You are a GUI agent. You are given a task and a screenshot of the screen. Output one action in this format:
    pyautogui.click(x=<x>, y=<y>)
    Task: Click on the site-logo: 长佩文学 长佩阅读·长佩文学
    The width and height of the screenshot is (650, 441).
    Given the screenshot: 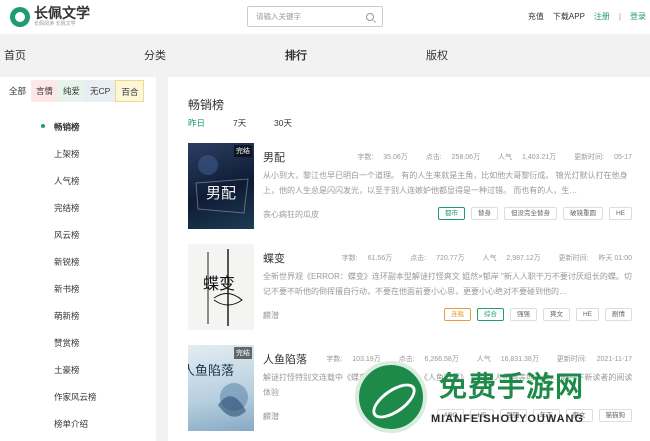 What is the action you would take?
    pyautogui.click(x=50, y=16)
    